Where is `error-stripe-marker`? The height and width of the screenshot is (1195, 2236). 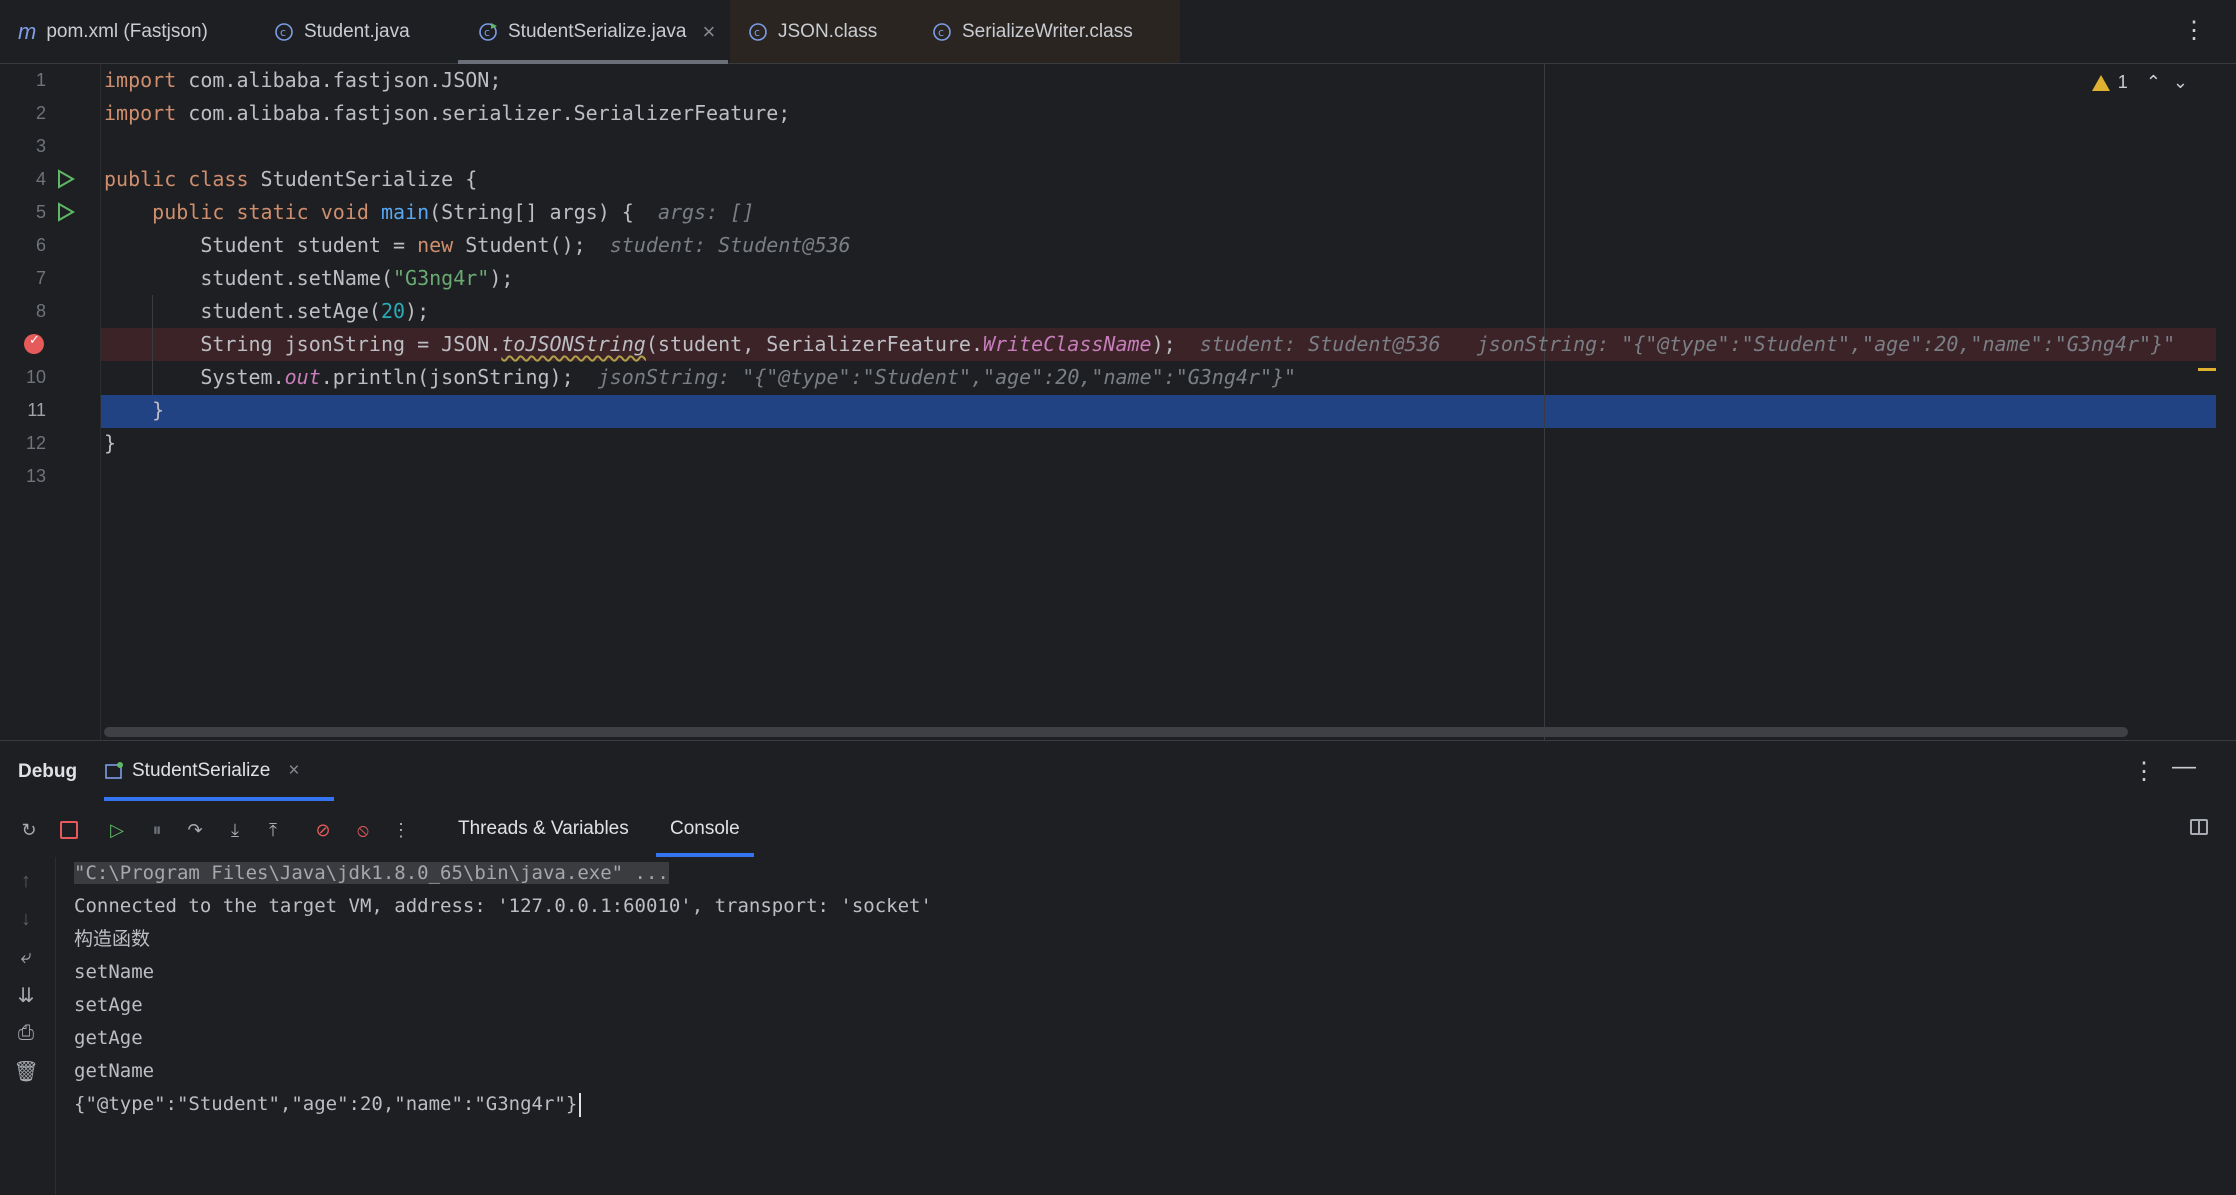
error-stripe-marker is located at coordinates (2207, 369).